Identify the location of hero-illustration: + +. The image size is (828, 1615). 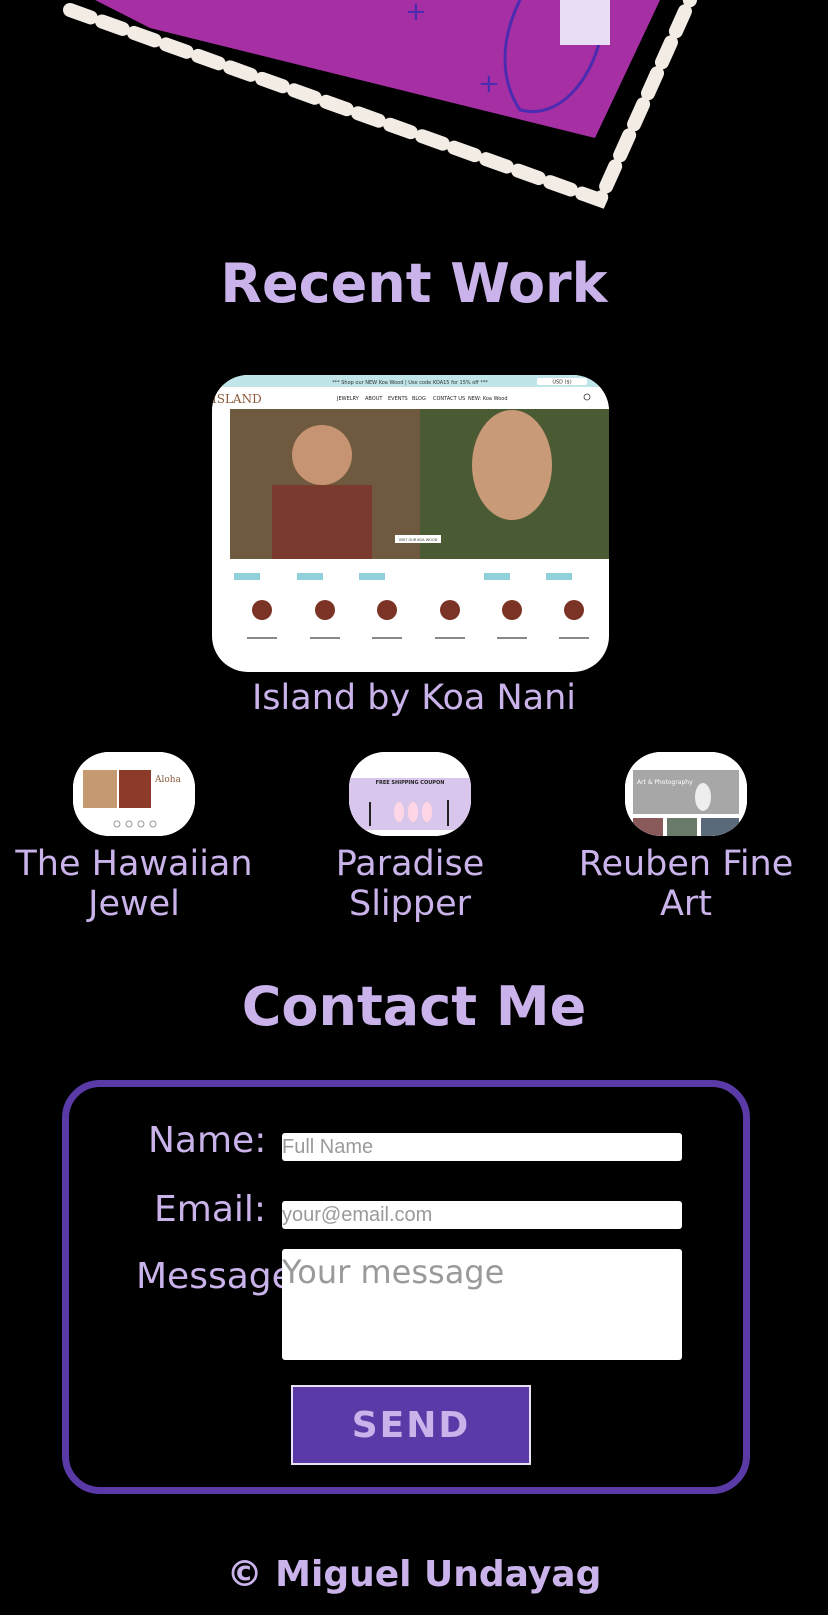
(380, 104).